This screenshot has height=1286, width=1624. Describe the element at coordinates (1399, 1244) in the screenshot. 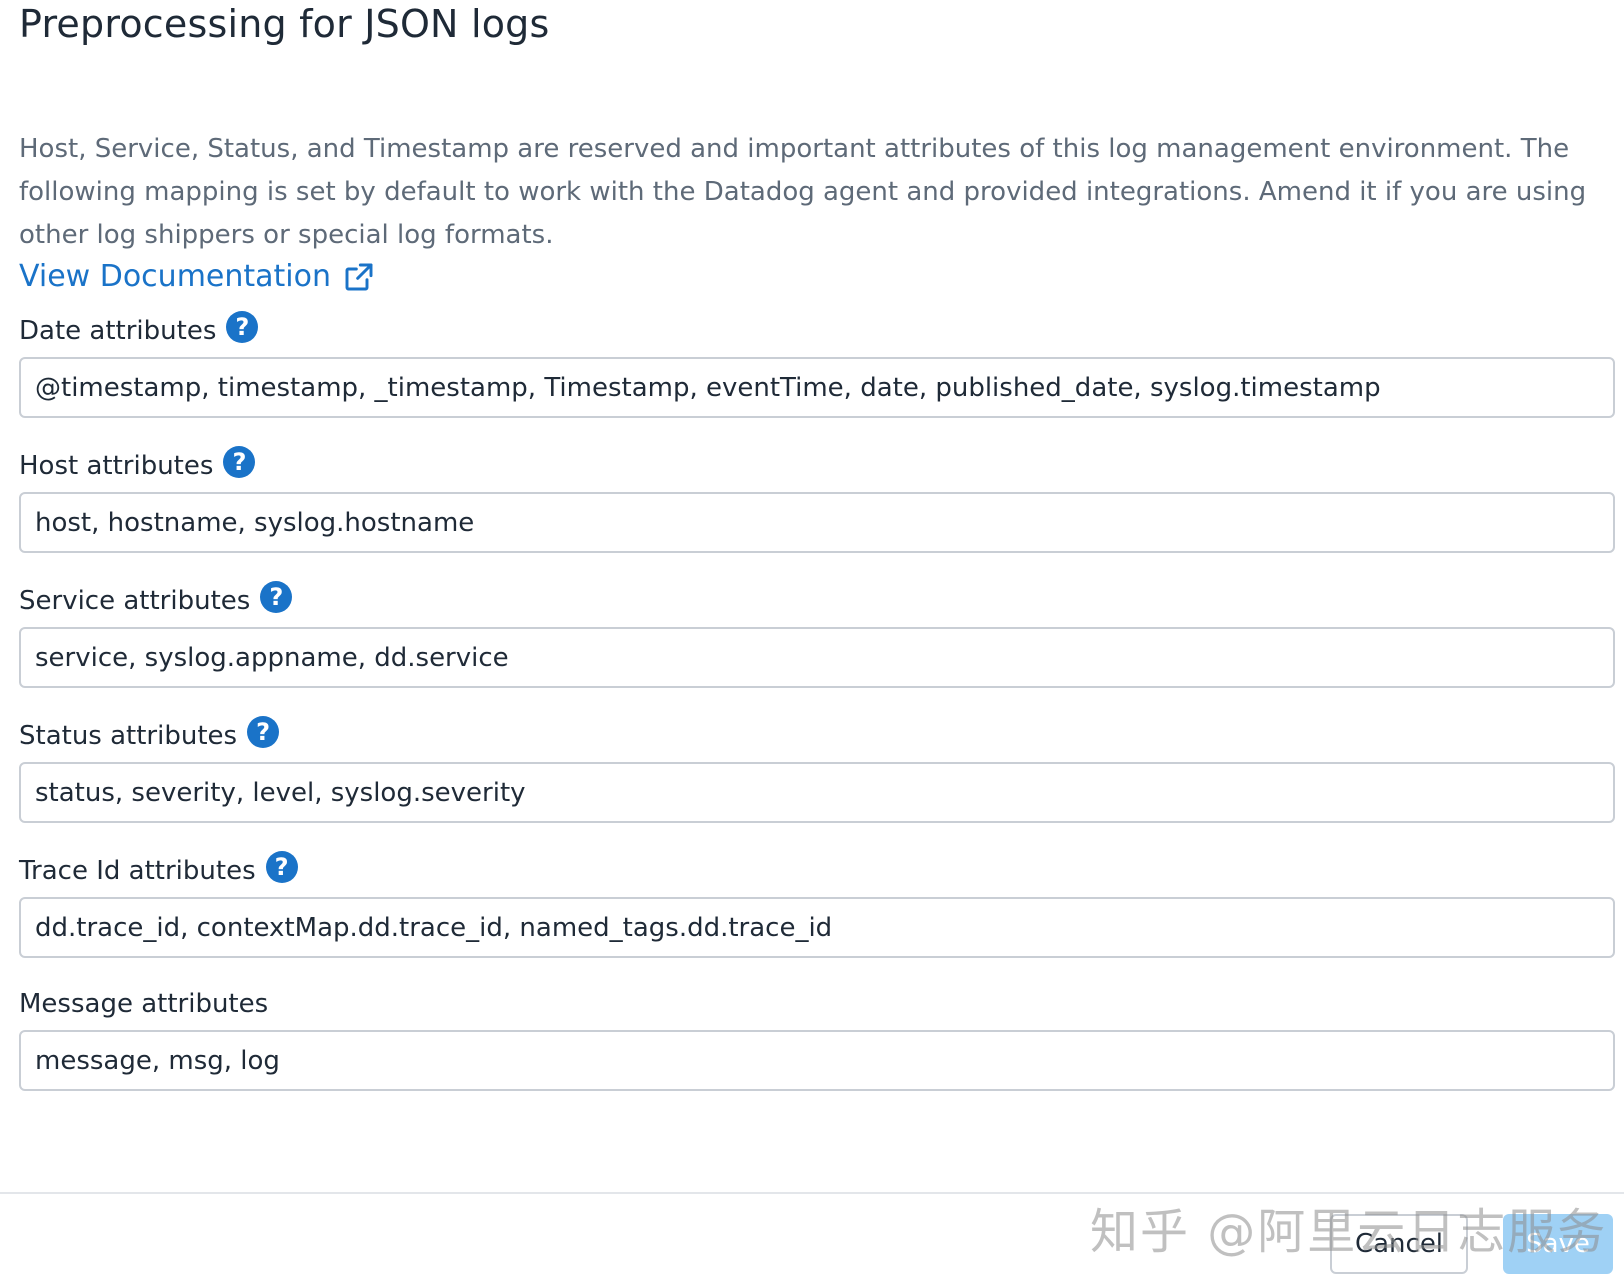

I see `cancel-button: Cancel` at that location.